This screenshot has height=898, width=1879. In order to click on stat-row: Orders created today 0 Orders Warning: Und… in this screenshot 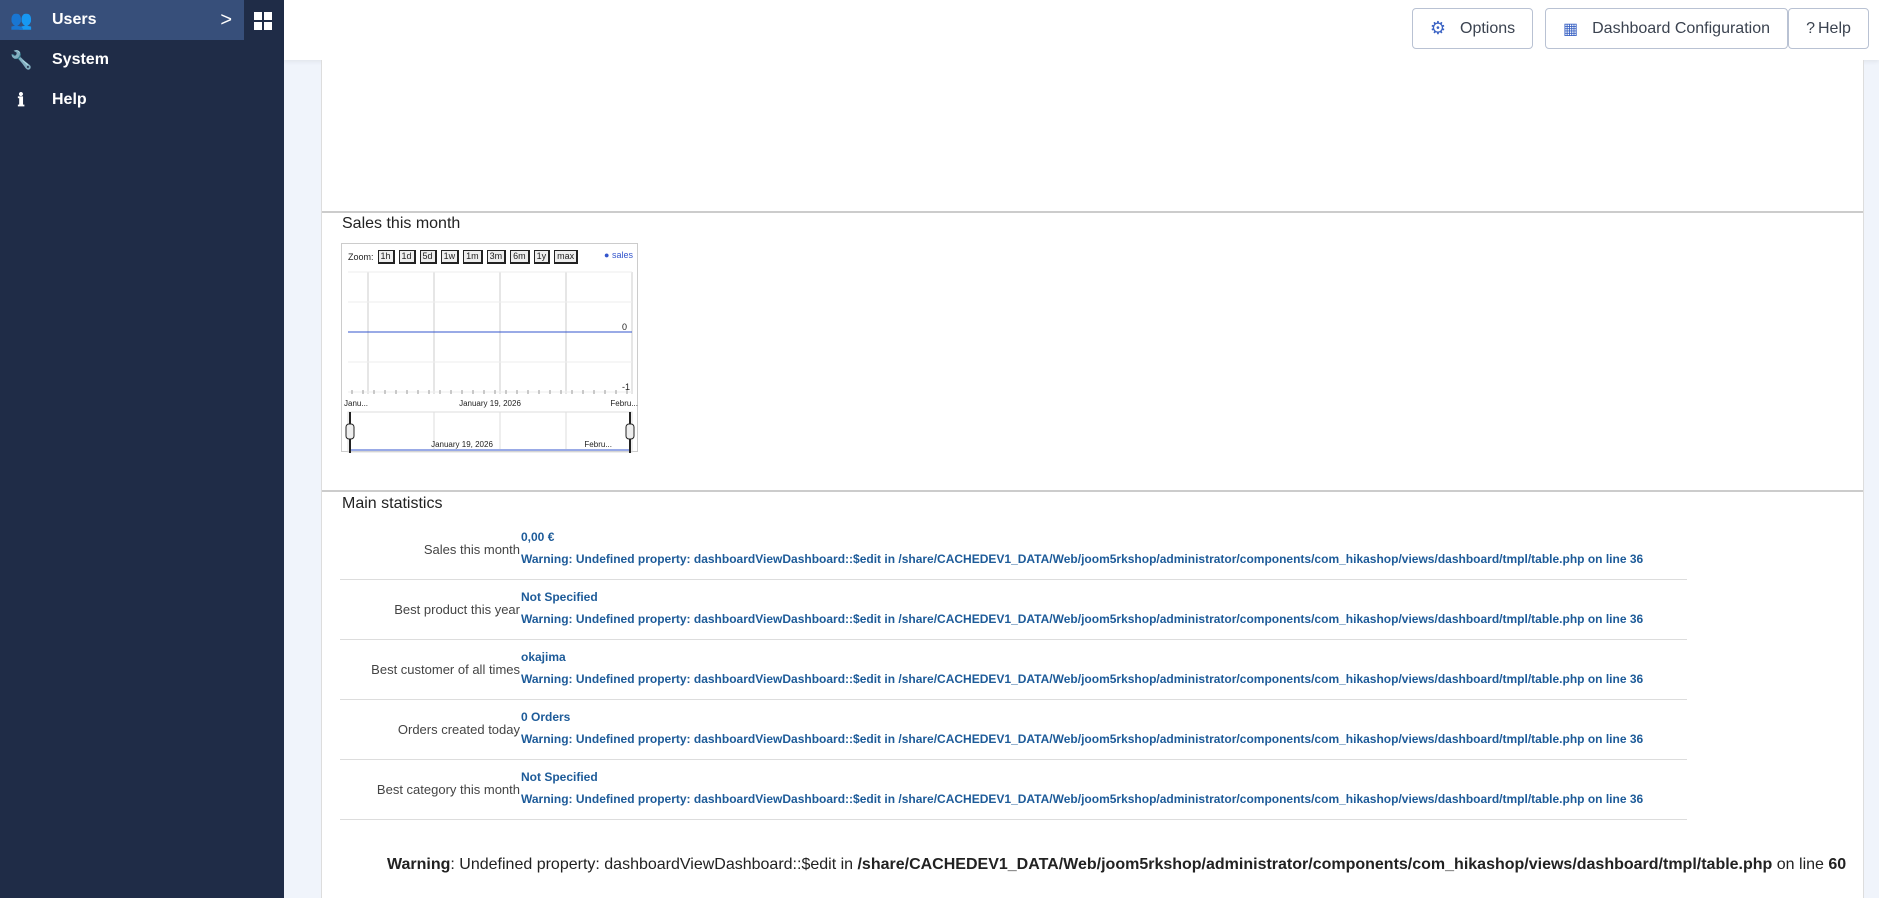, I will do `click(1013, 730)`.